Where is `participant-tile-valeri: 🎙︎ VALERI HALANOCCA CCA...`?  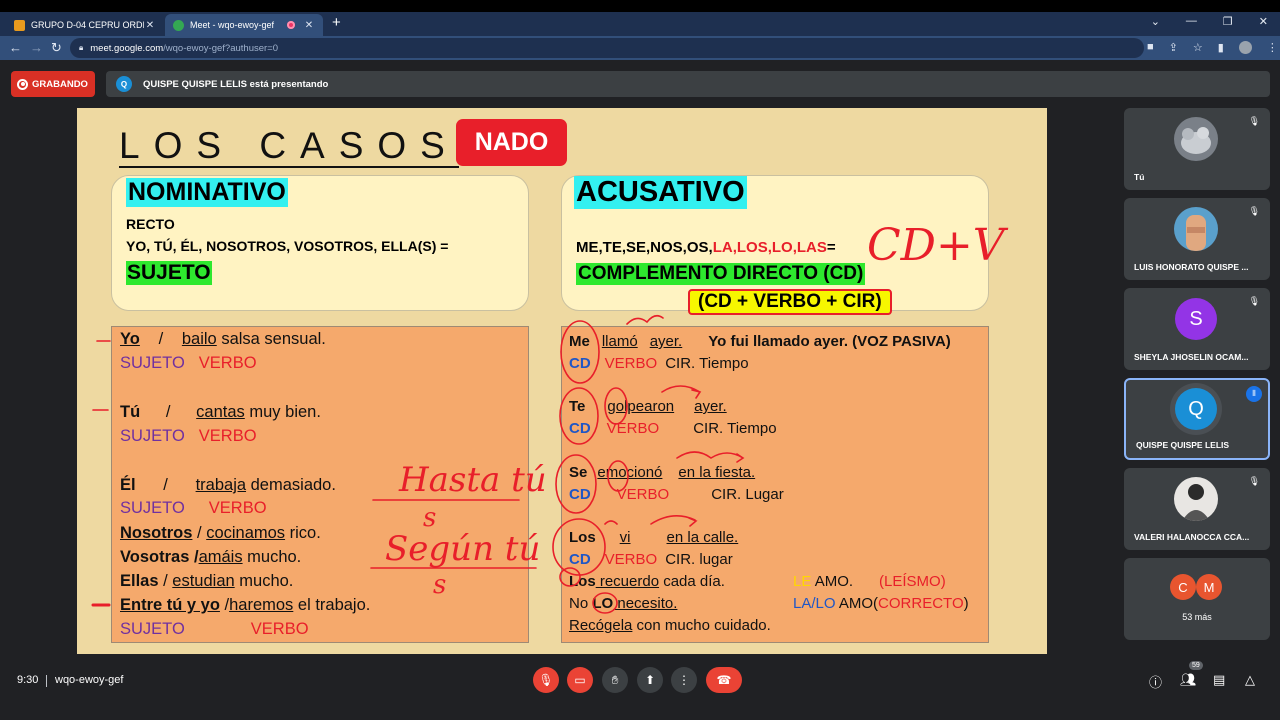 participant-tile-valeri: 🎙︎ VALERI HALANOCCA CCA... is located at coordinates (1197, 509).